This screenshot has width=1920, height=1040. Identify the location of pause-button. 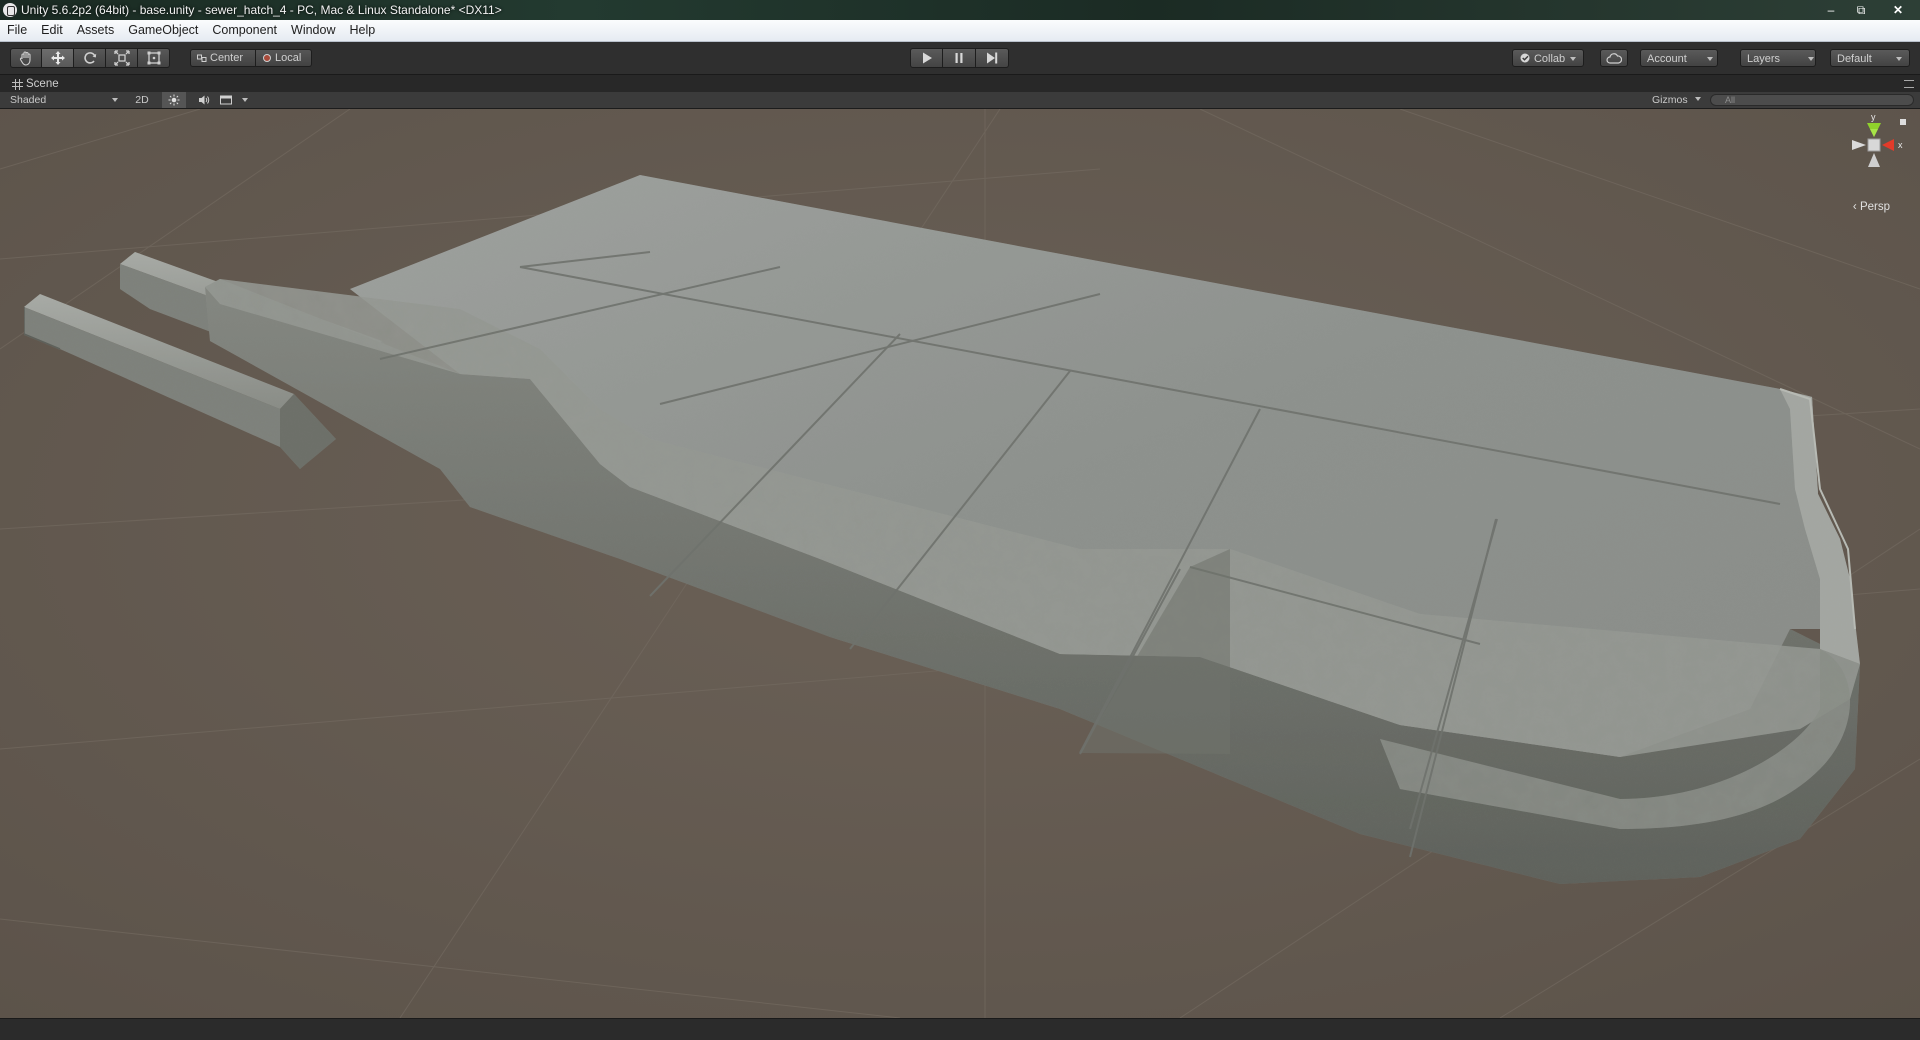
(959, 58).